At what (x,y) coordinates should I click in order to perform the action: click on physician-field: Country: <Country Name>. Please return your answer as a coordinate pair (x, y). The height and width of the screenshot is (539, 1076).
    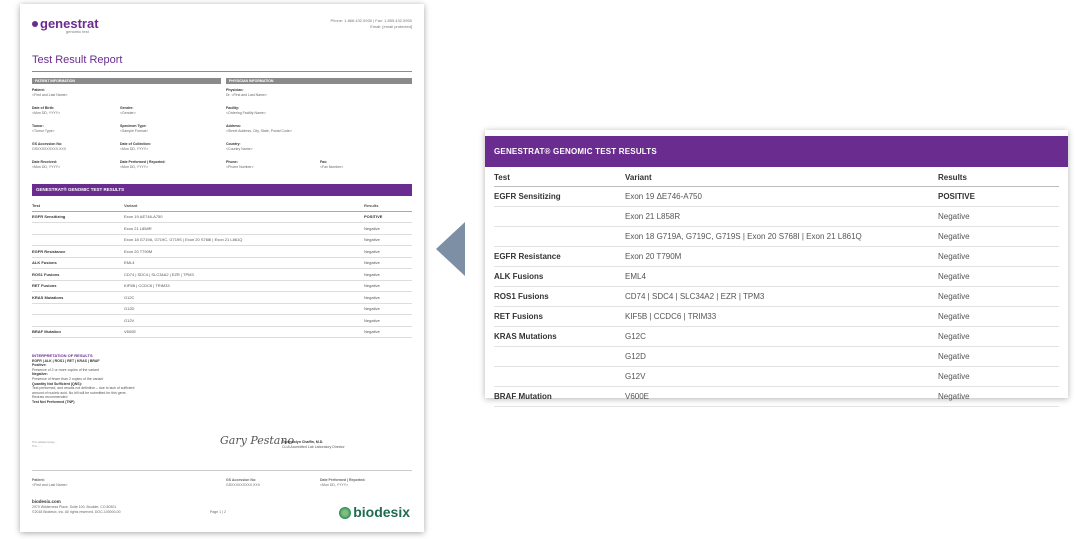
    Looking at the image, I should click on (239, 146).